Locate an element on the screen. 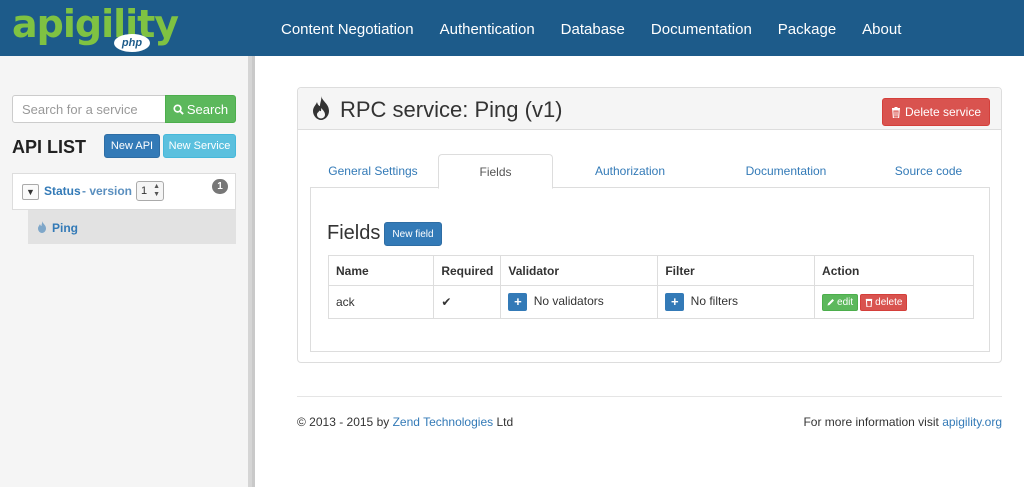 The width and height of the screenshot is (1024, 487). field-name-cell: ack is located at coordinates (381, 302).